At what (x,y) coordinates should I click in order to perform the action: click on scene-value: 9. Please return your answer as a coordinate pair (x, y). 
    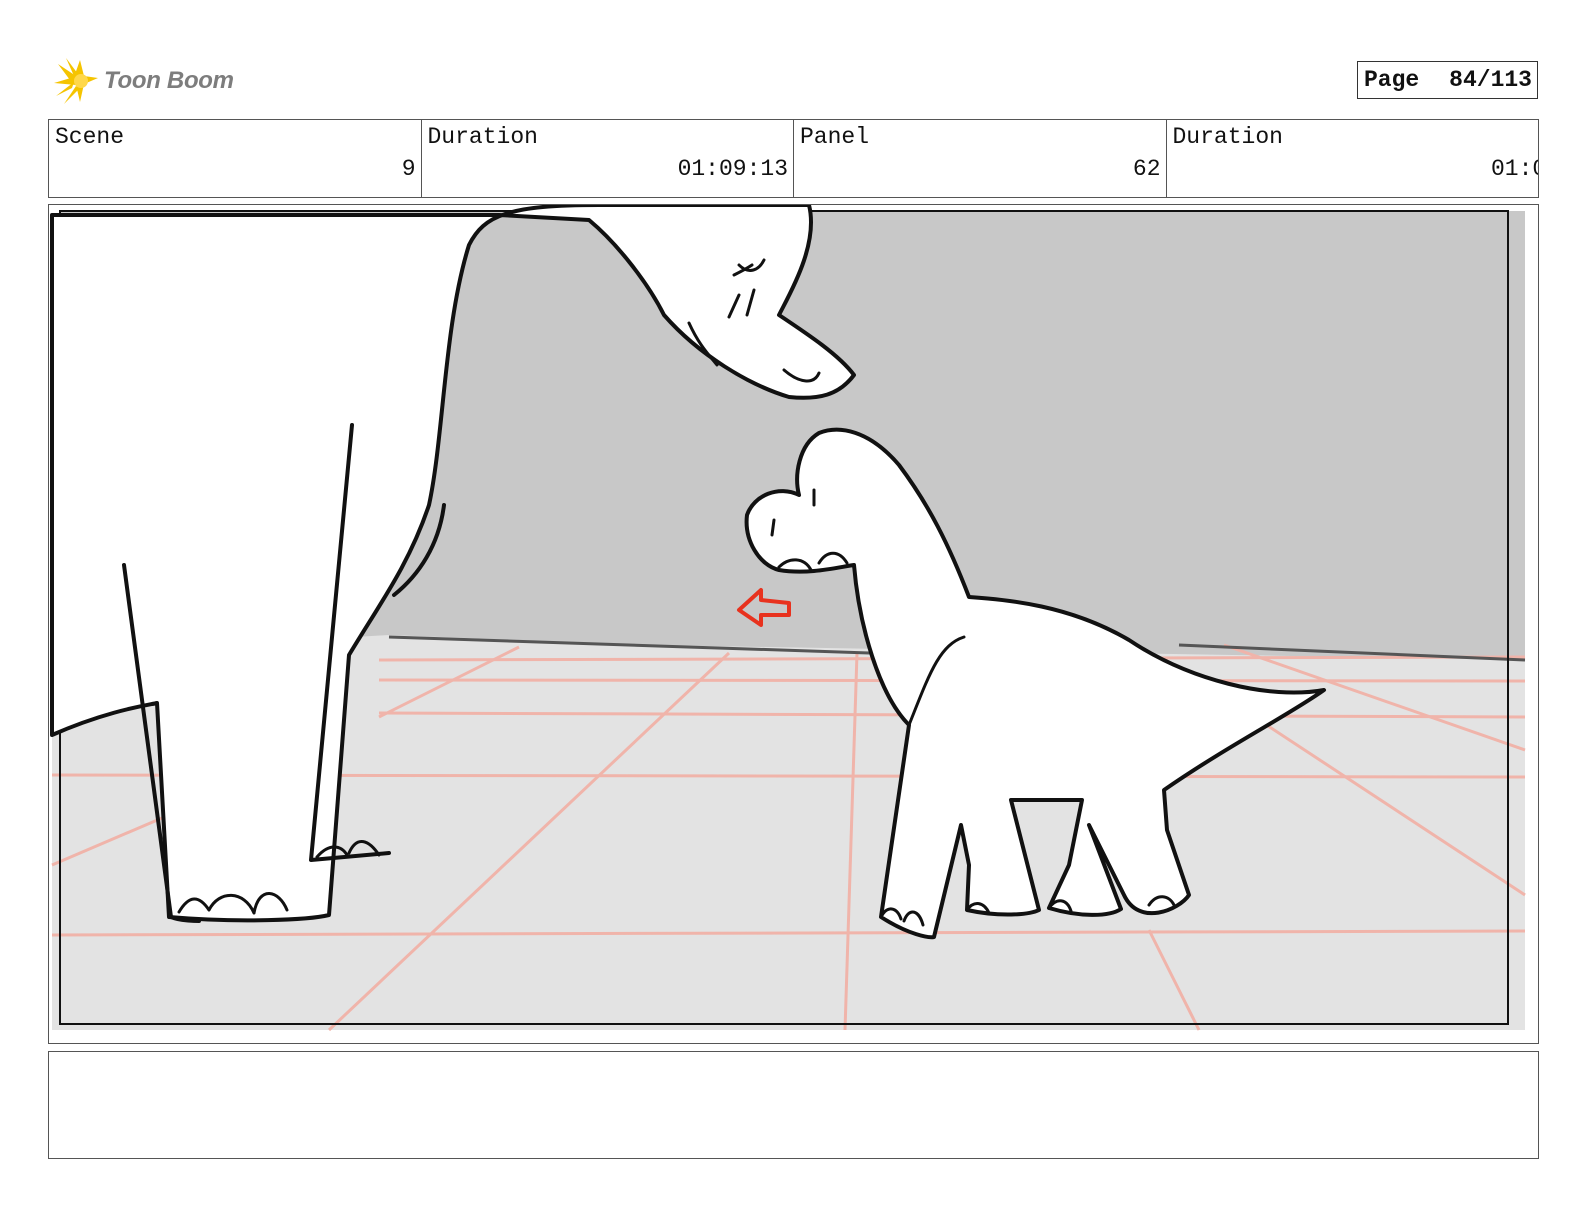
    Looking at the image, I should click on (408, 169).